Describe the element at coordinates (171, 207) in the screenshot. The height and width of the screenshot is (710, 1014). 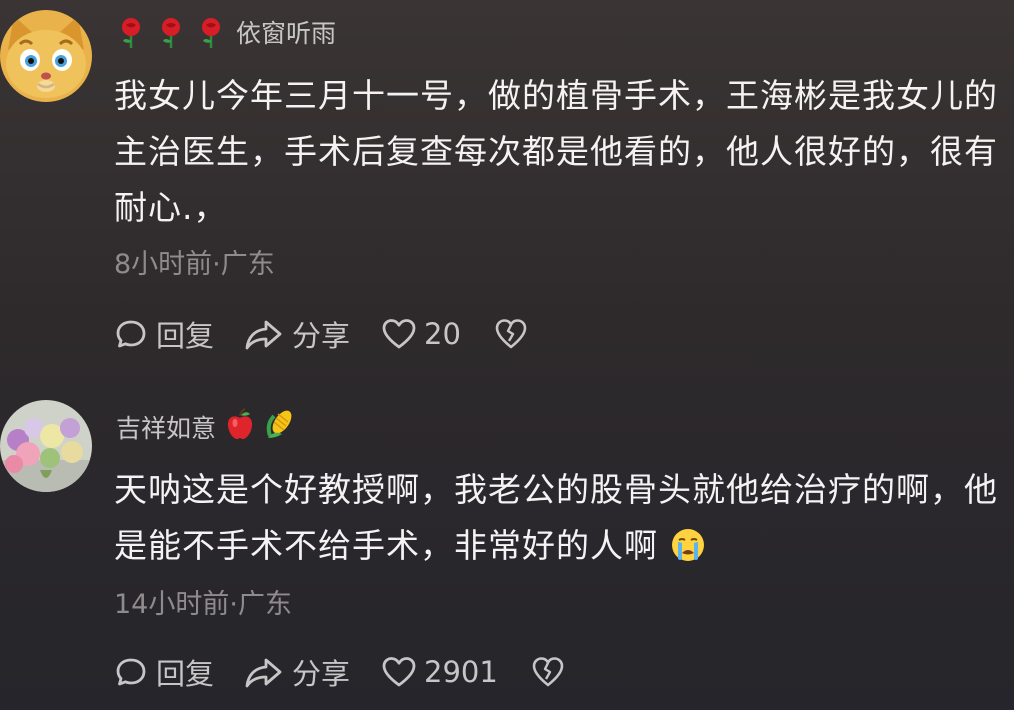
I see `comment-line: 耐心.，` at that location.